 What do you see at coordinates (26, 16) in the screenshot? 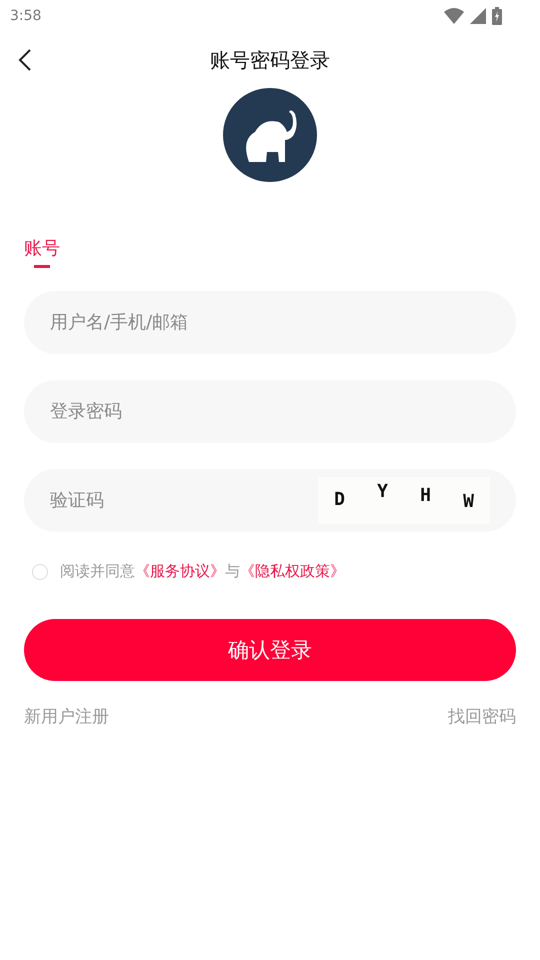
I see `status-time: 3:58` at bounding box center [26, 16].